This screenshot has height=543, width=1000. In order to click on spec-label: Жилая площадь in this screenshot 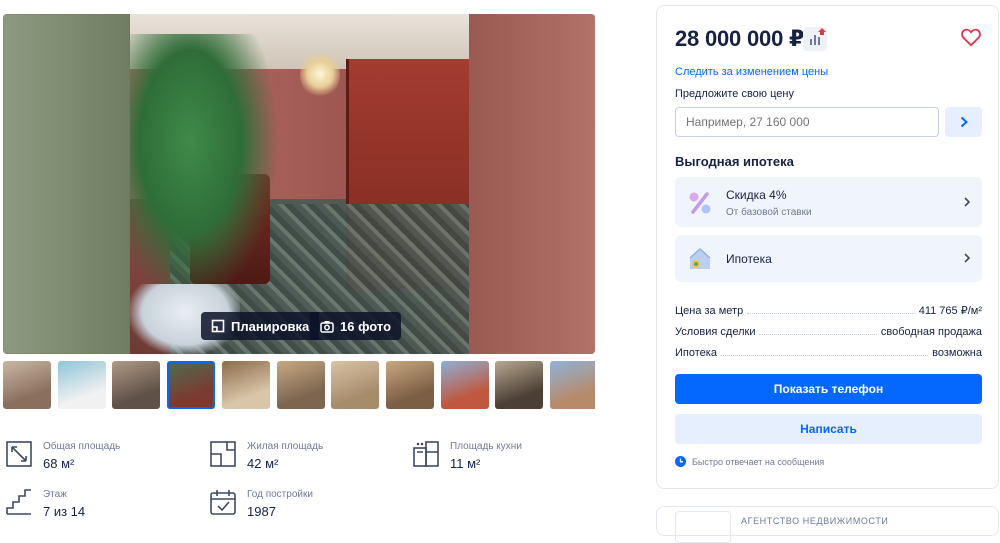, I will do `click(285, 446)`.